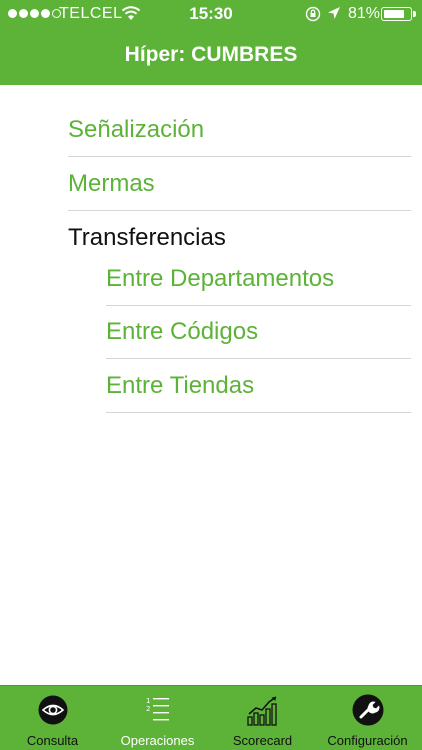  What do you see at coordinates (261, 711) in the screenshot?
I see `bar-chart-icon` at bounding box center [261, 711].